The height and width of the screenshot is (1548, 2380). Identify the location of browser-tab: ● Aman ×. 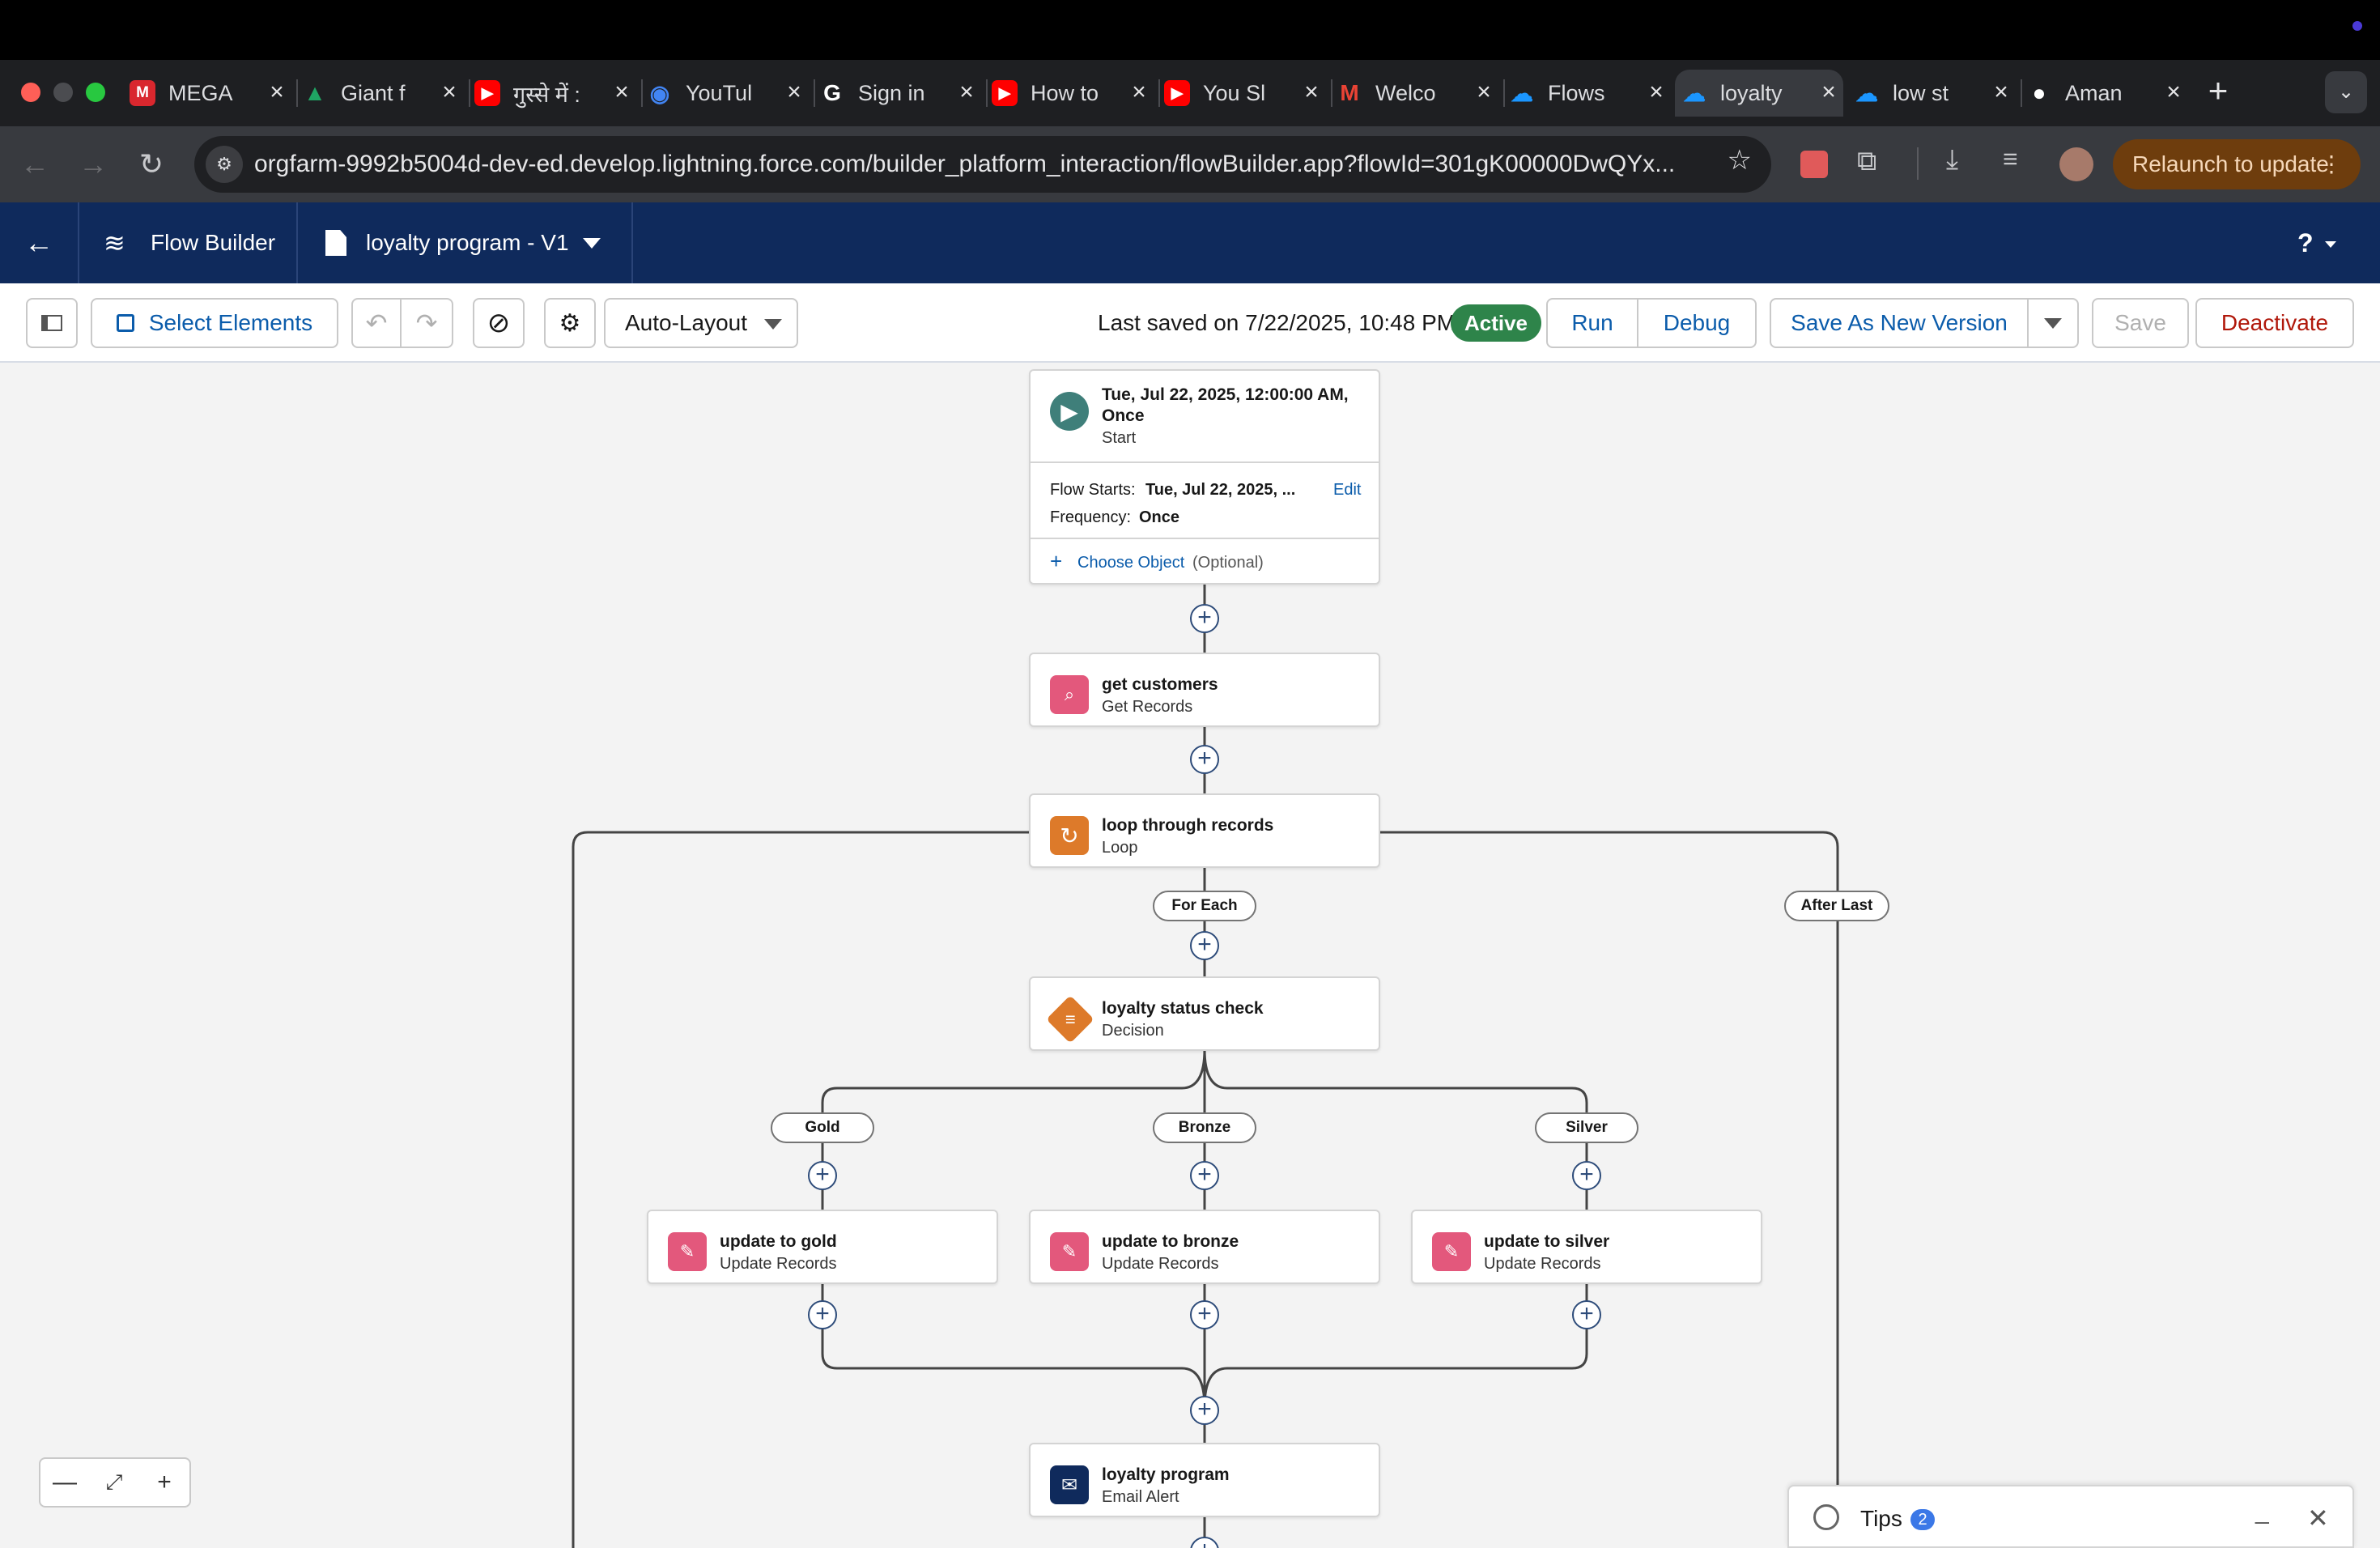
(2104, 93).